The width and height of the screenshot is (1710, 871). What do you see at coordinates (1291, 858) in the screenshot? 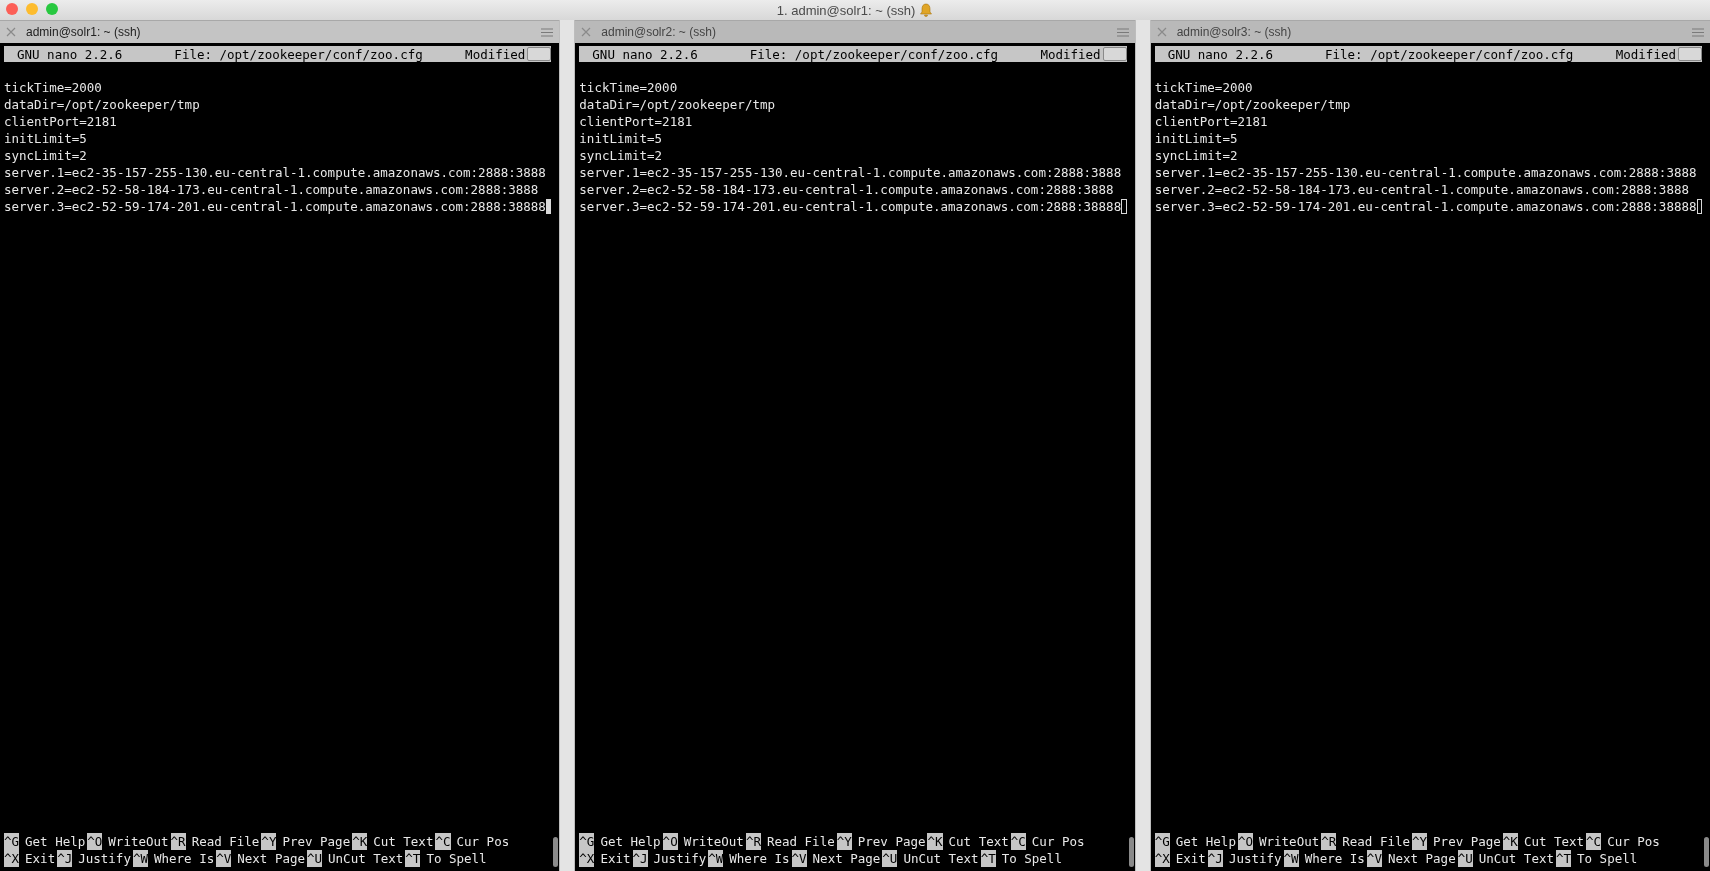
I see `shortcut-key: ^W` at bounding box center [1291, 858].